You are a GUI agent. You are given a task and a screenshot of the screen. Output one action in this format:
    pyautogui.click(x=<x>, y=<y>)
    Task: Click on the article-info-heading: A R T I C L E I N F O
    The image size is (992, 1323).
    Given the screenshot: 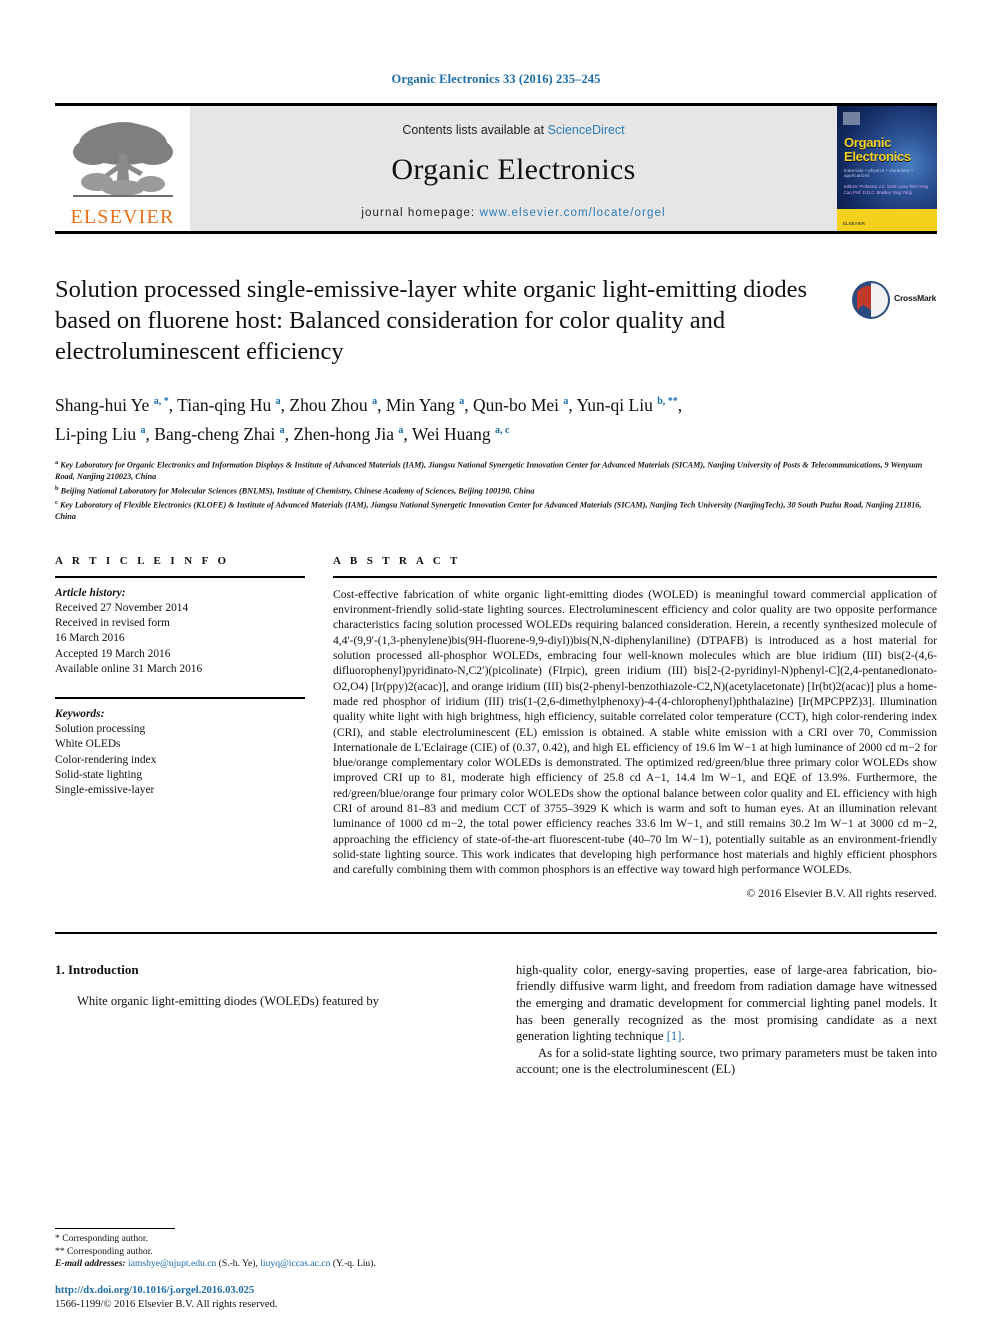 What is the action you would take?
    pyautogui.click(x=142, y=560)
    